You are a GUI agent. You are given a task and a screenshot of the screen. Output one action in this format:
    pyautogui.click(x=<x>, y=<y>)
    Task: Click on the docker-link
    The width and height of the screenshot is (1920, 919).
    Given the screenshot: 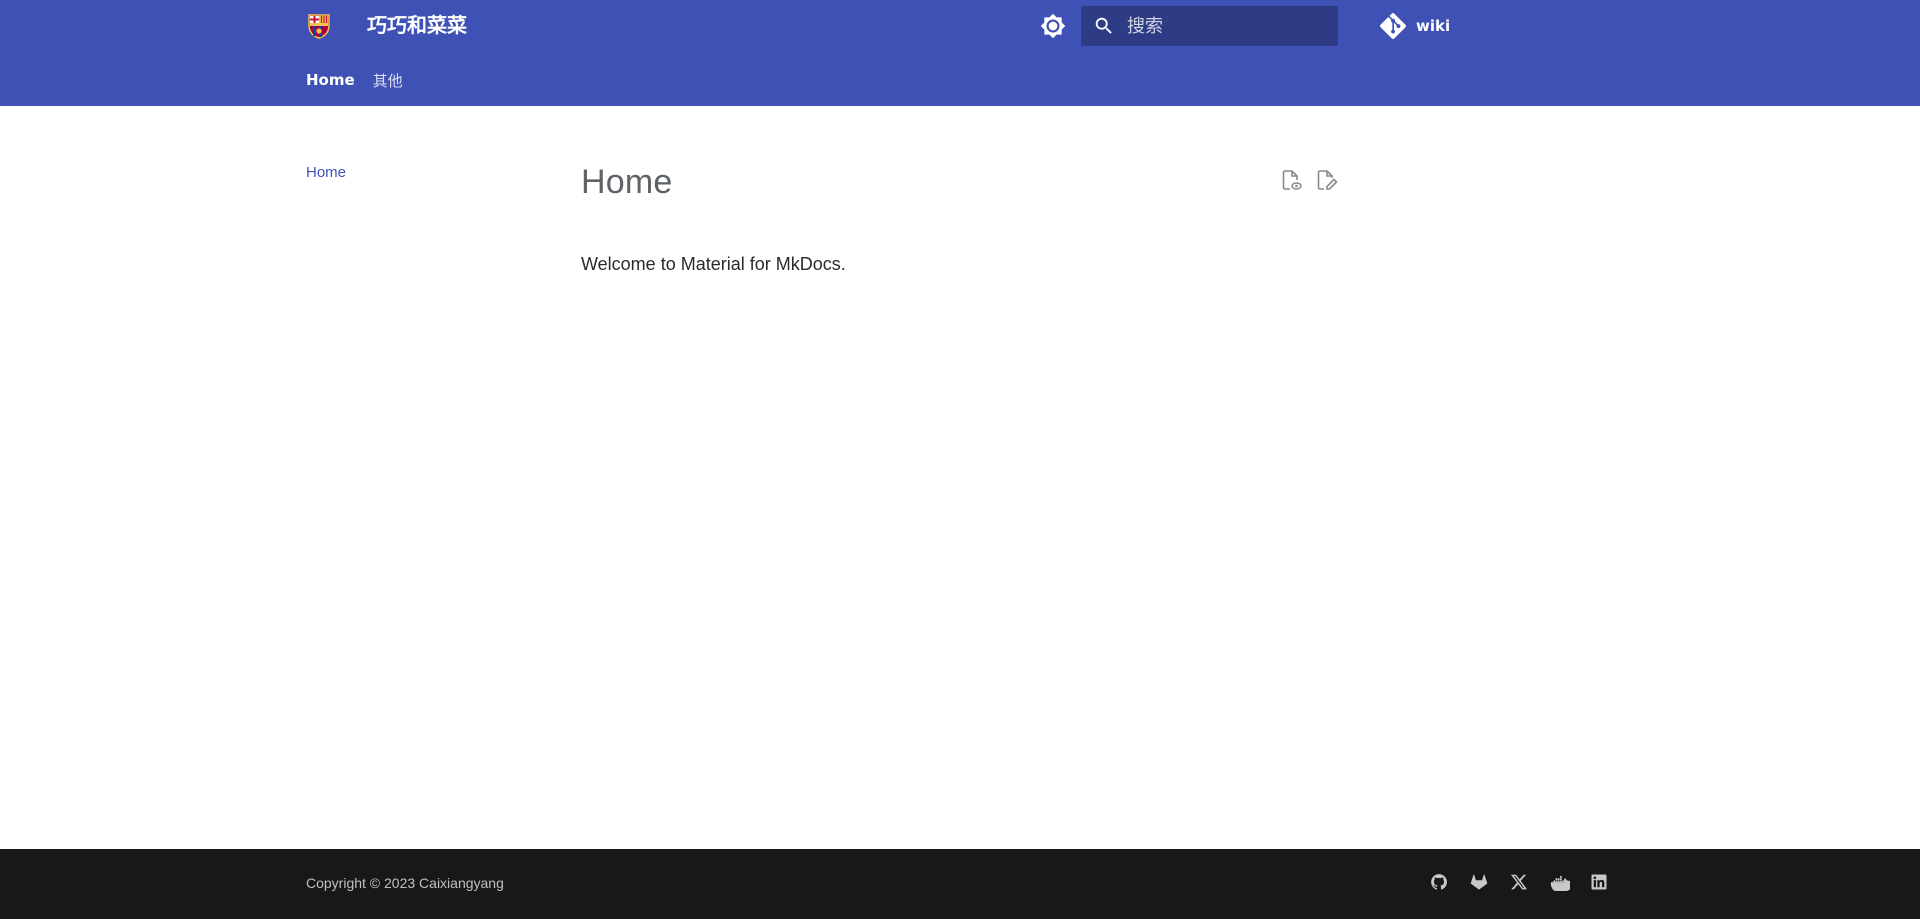 What is the action you would take?
    pyautogui.click(x=1560, y=883)
    